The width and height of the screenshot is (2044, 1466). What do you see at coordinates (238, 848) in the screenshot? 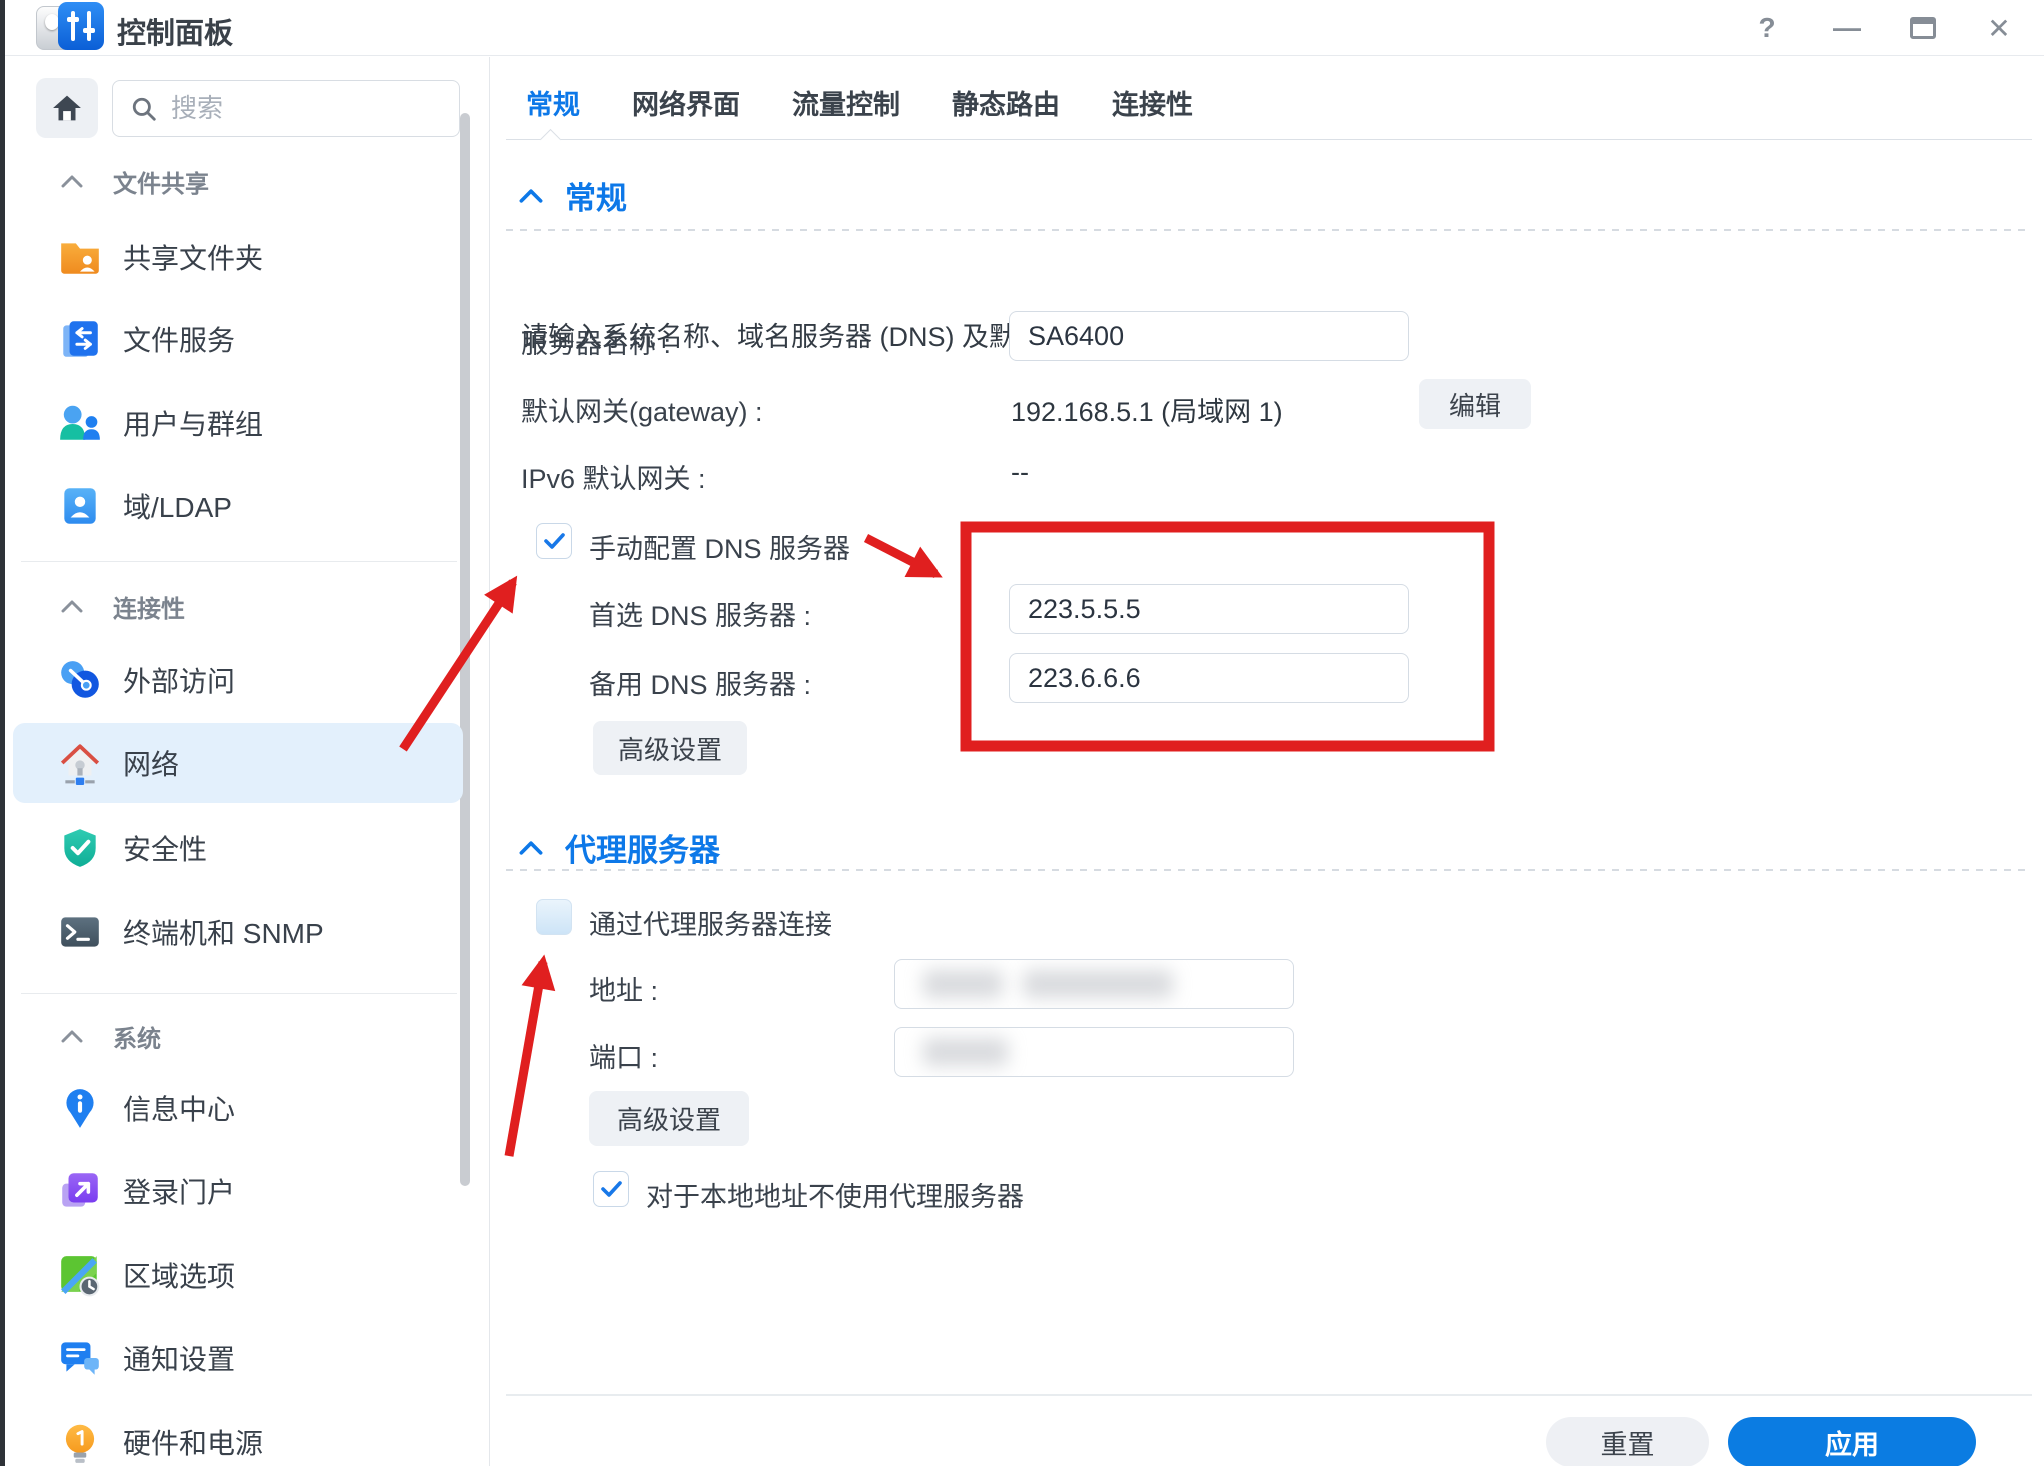
I see `sidebar-item-security: 安全性` at bounding box center [238, 848].